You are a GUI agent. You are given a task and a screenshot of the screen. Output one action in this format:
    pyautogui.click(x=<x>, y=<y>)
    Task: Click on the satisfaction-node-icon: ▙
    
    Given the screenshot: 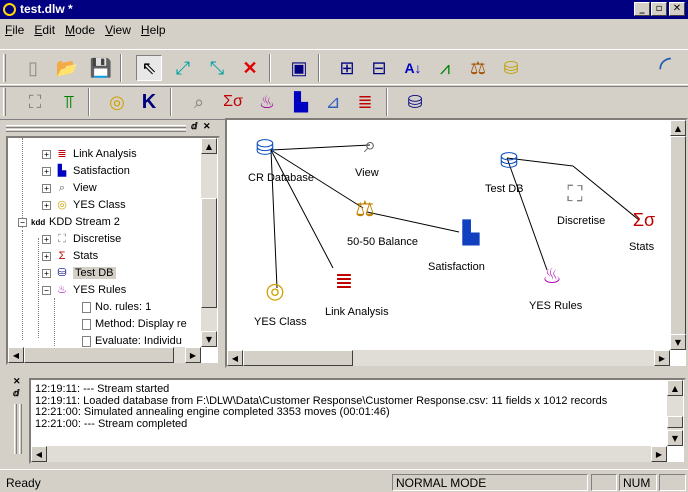 What is the action you would take?
    pyautogui.click(x=471, y=233)
    